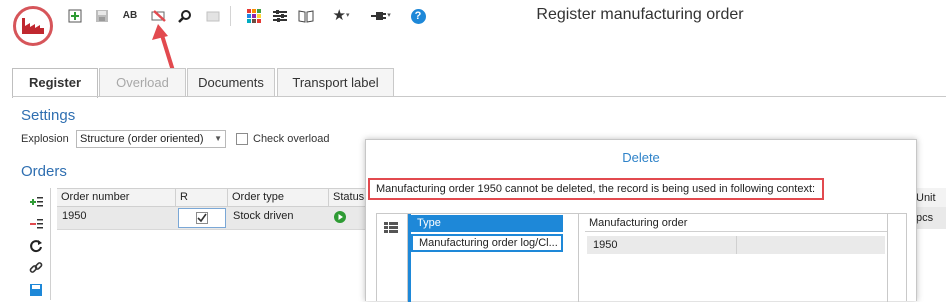  Describe the element at coordinates (33, 26) in the screenshot. I see `factory-logo-icon` at that location.